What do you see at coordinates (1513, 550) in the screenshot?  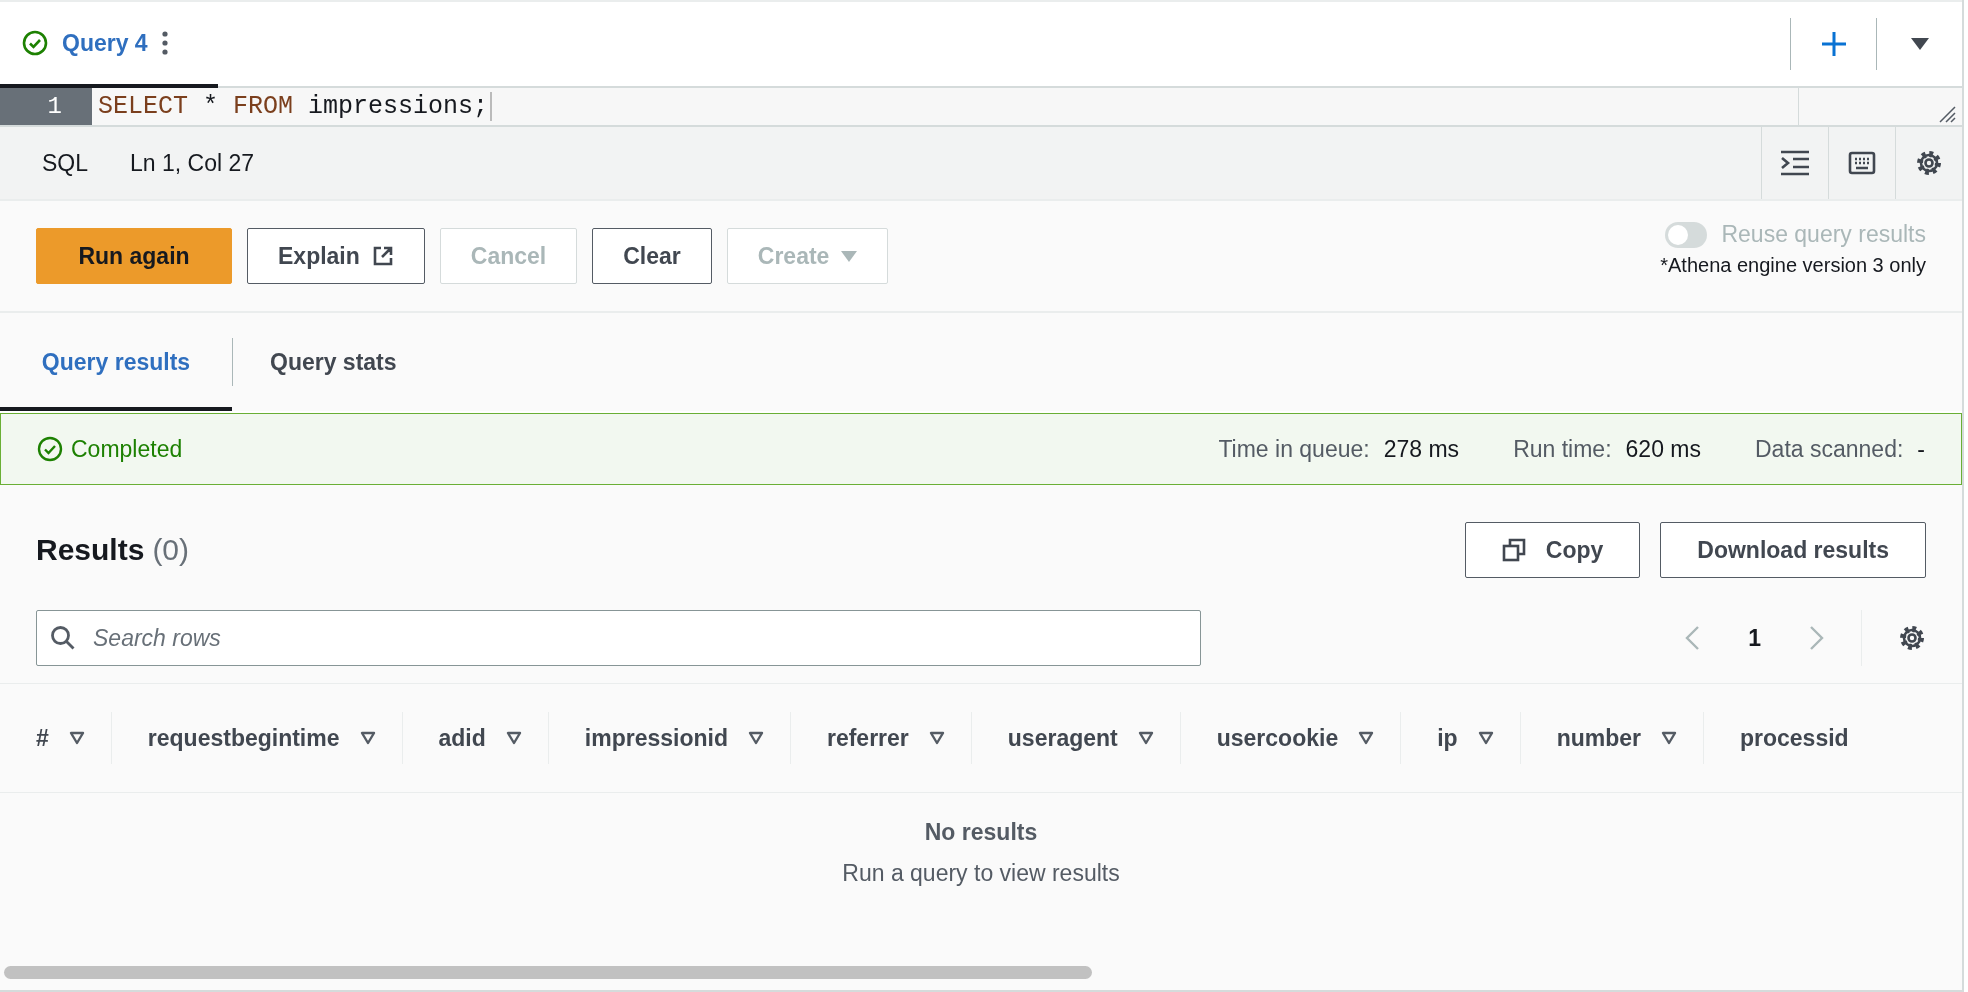 I see `copy-icon` at bounding box center [1513, 550].